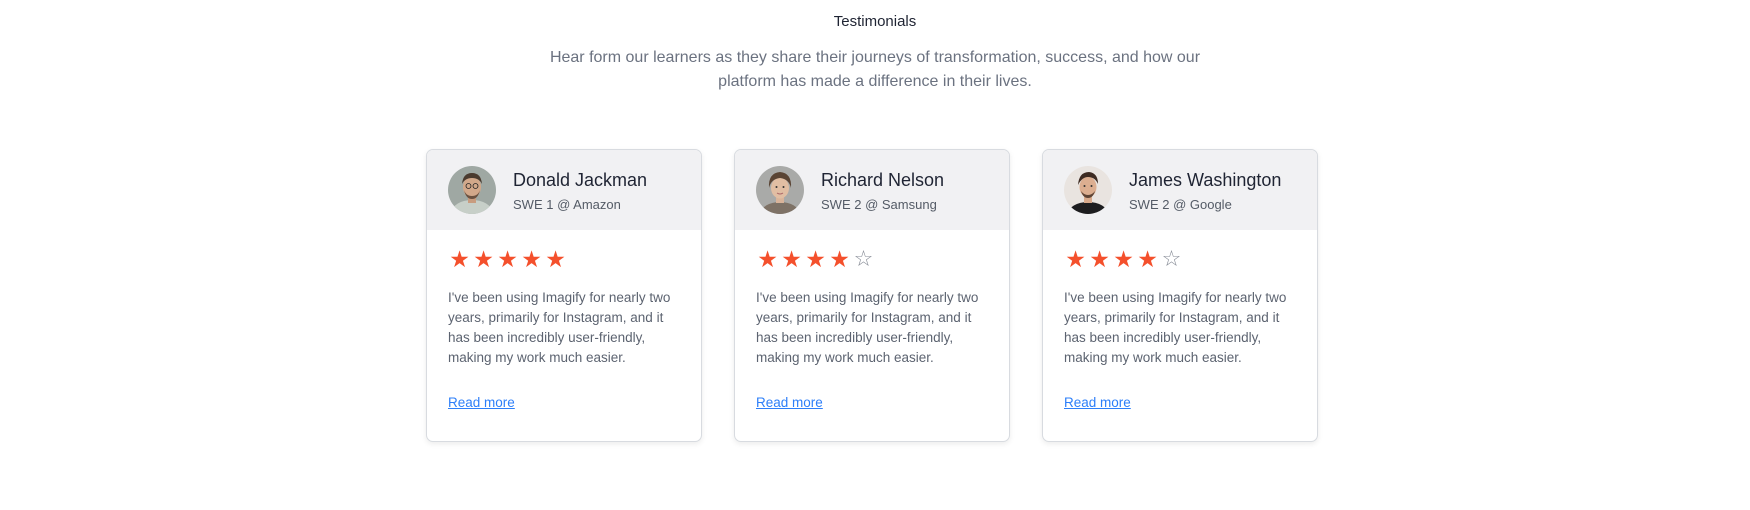 The image size is (1750, 510). What do you see at coordinates (1180, 204) in the screenshot?
I see `reviewer-role: SWE 2 @ Google` at bounding box center [1180, 204].